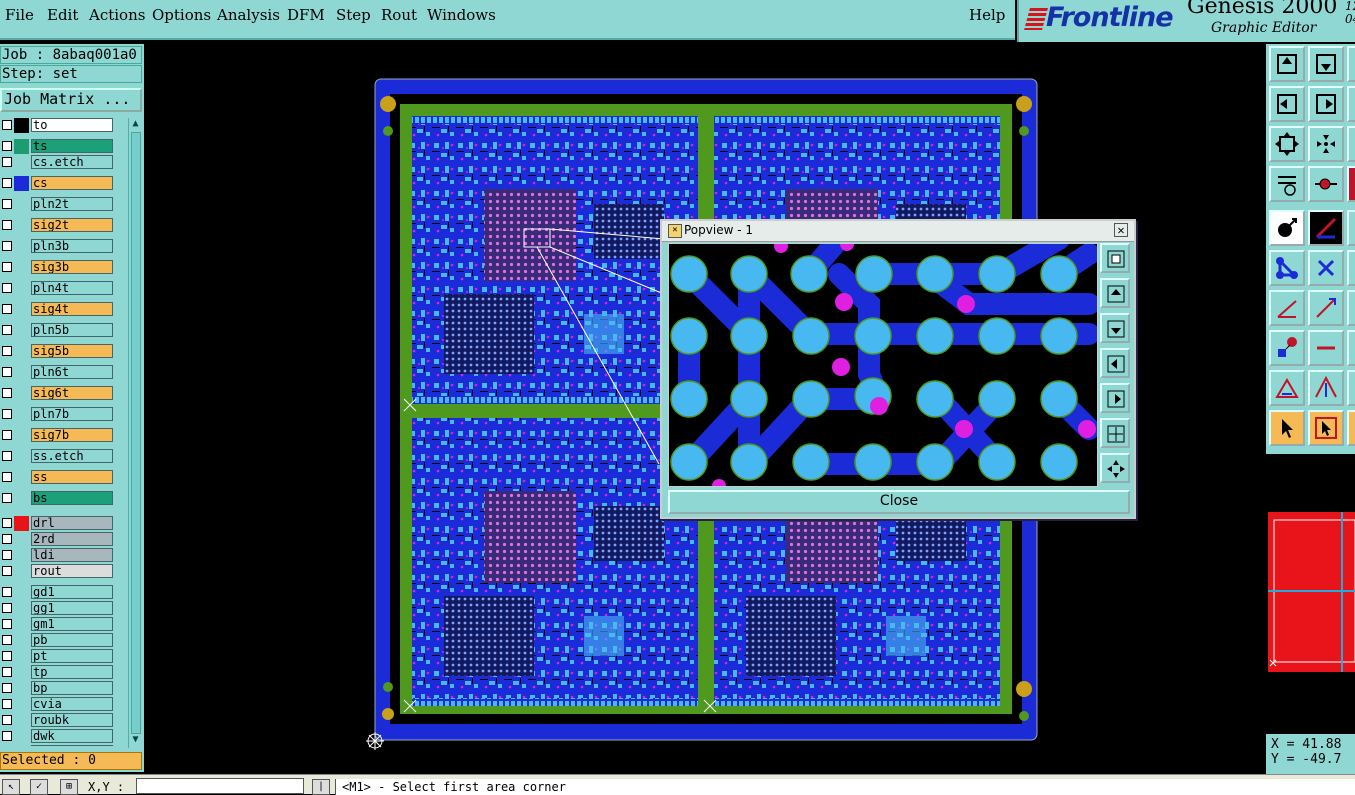 The width and height of the screenshot is (1355, 795). What do you see at coordinates (72, 498) in the screenshot?
I see `layer-name: bs` at bounding box center [72, 498].